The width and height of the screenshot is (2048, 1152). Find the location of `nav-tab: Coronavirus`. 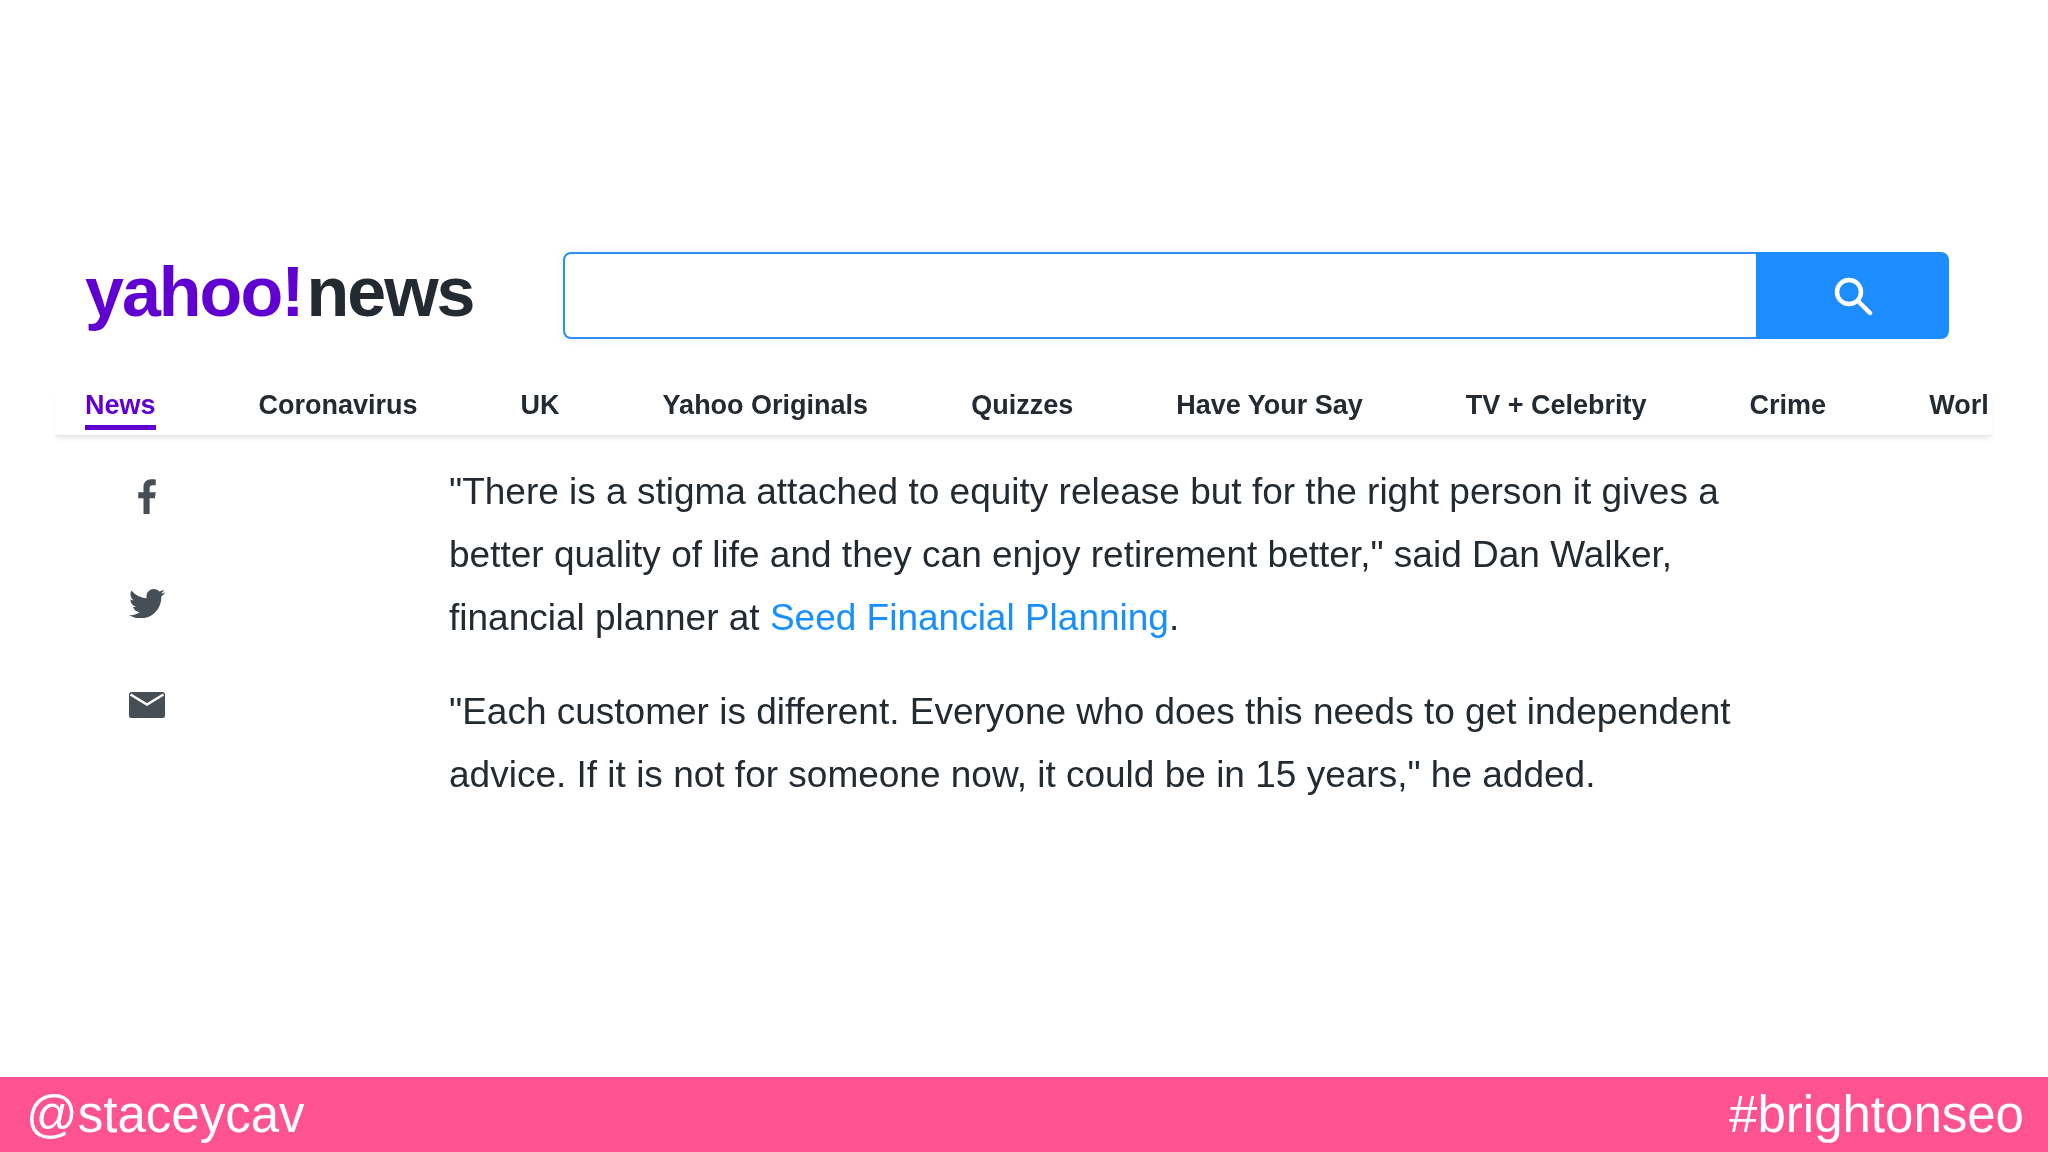

nav-tab: Coronavirus is located at coordinates (338, 410).